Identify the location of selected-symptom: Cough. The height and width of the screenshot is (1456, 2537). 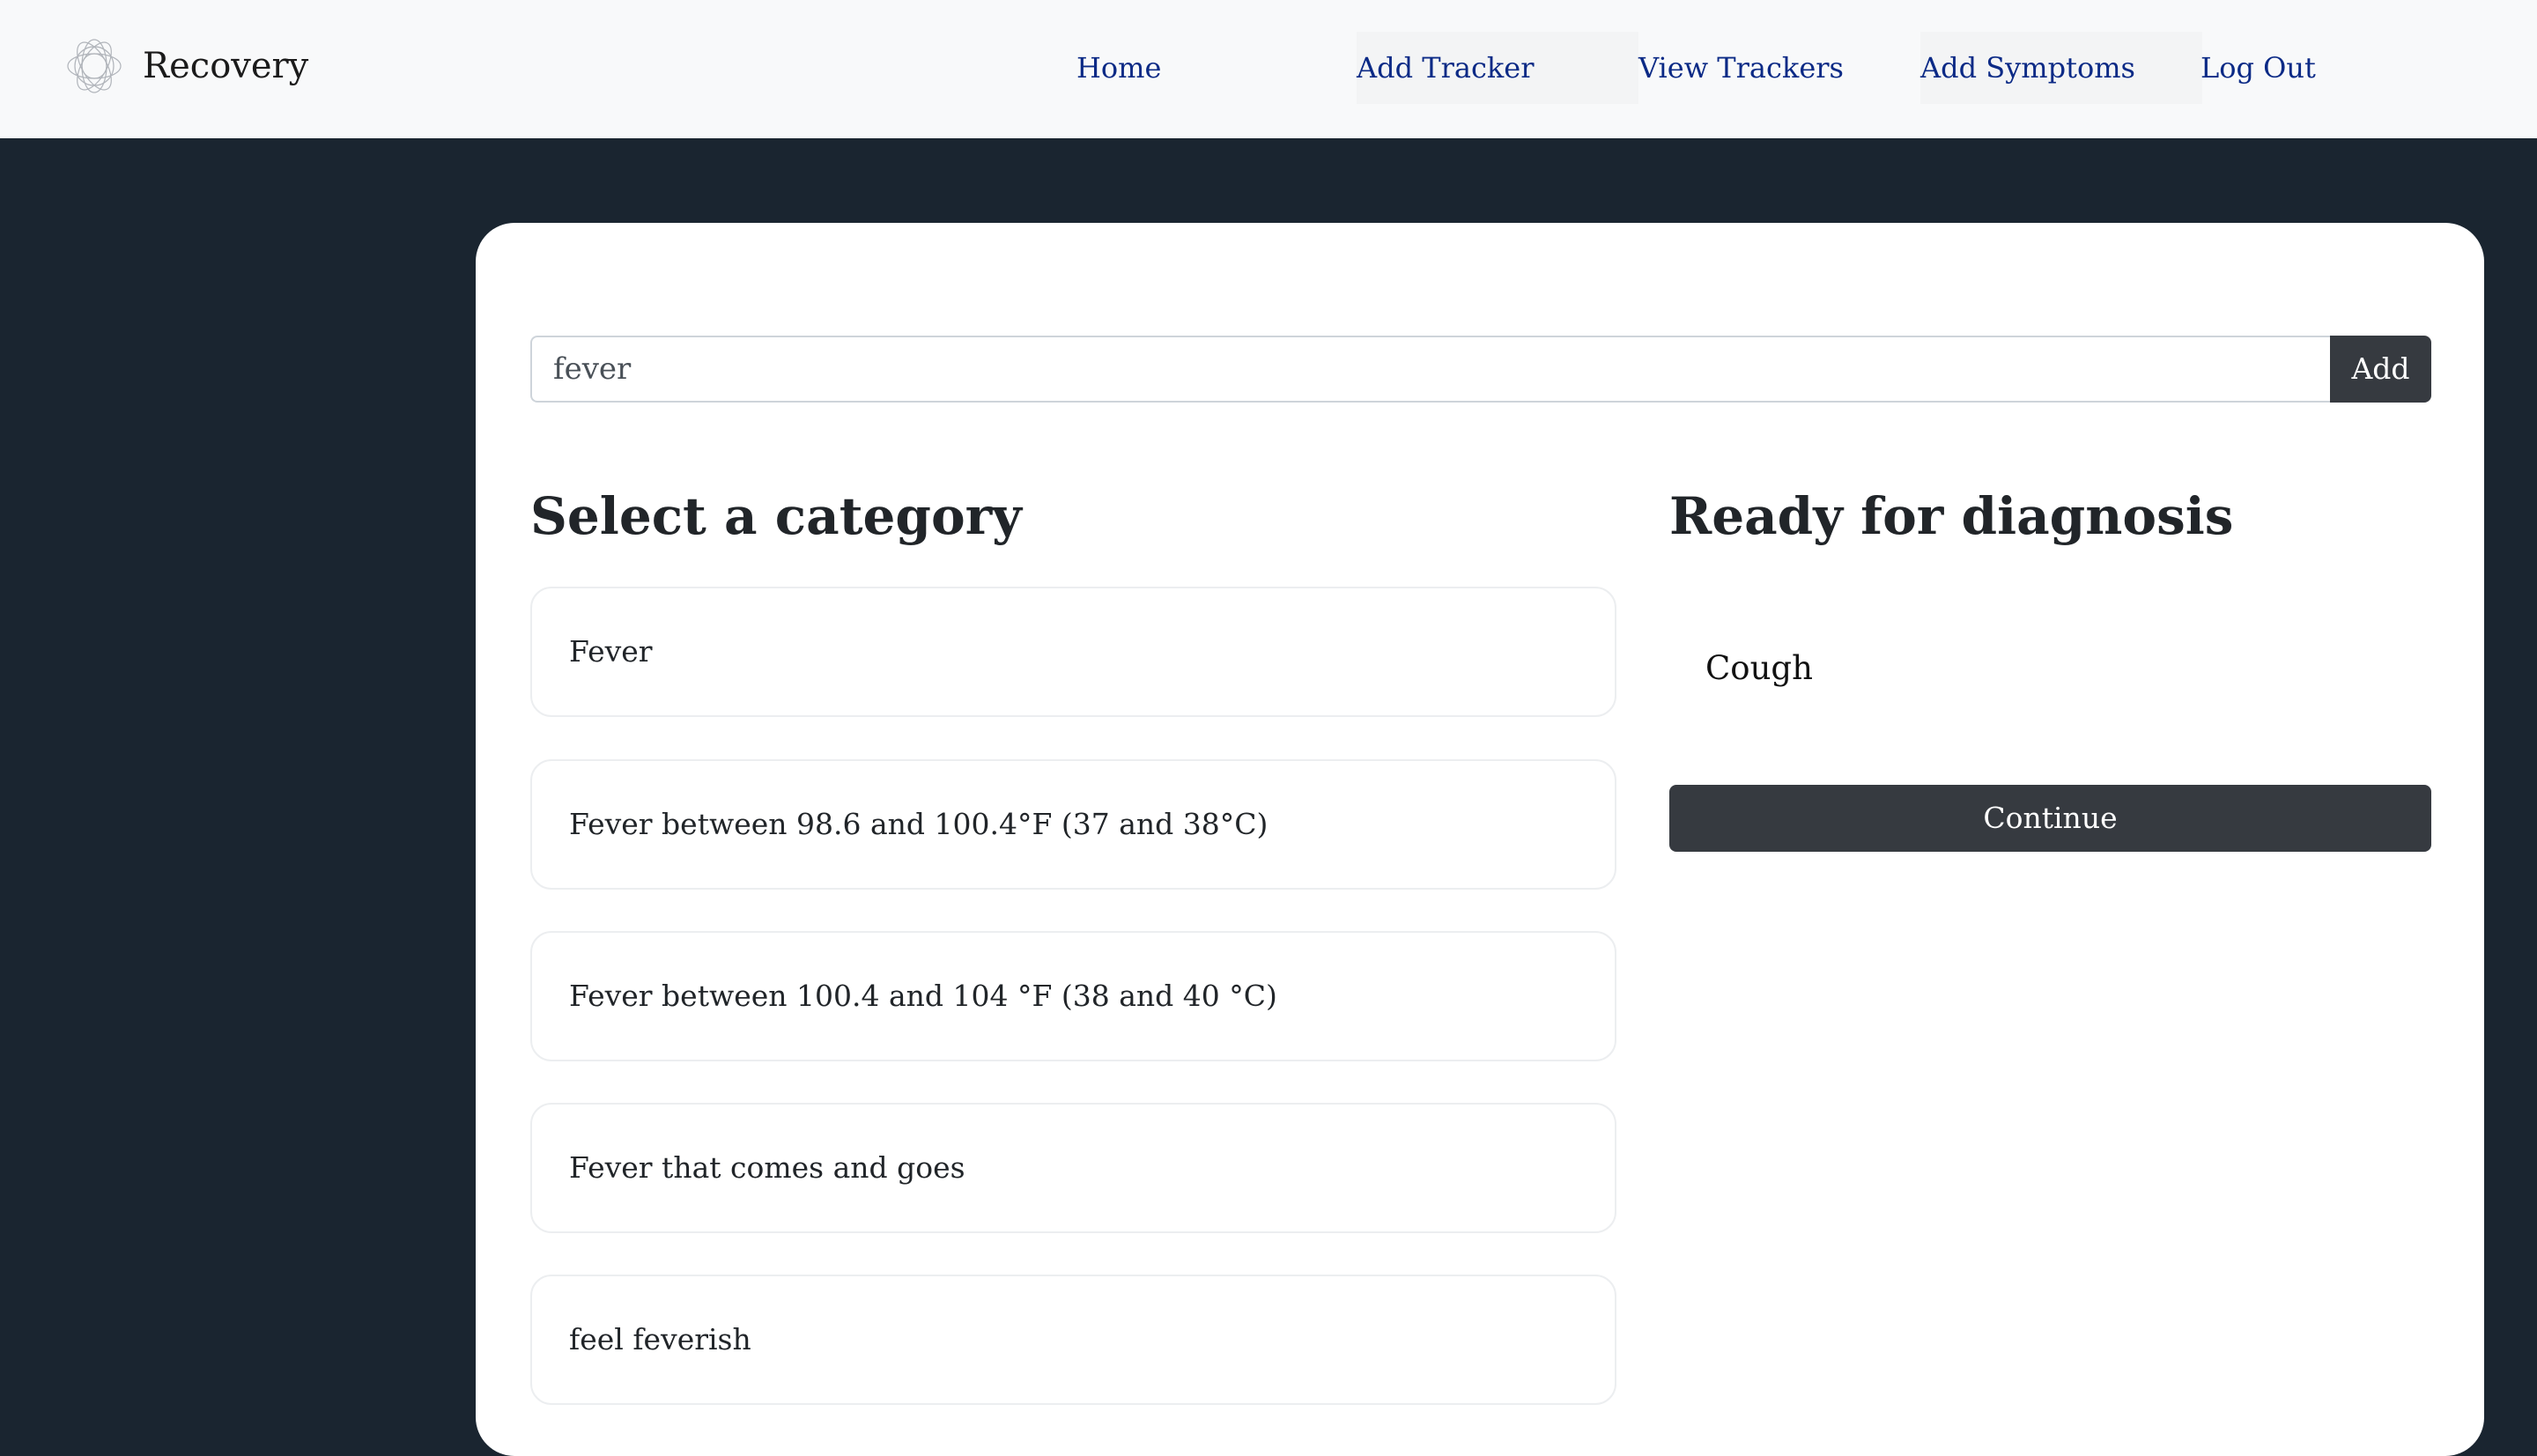
(1759, 668).